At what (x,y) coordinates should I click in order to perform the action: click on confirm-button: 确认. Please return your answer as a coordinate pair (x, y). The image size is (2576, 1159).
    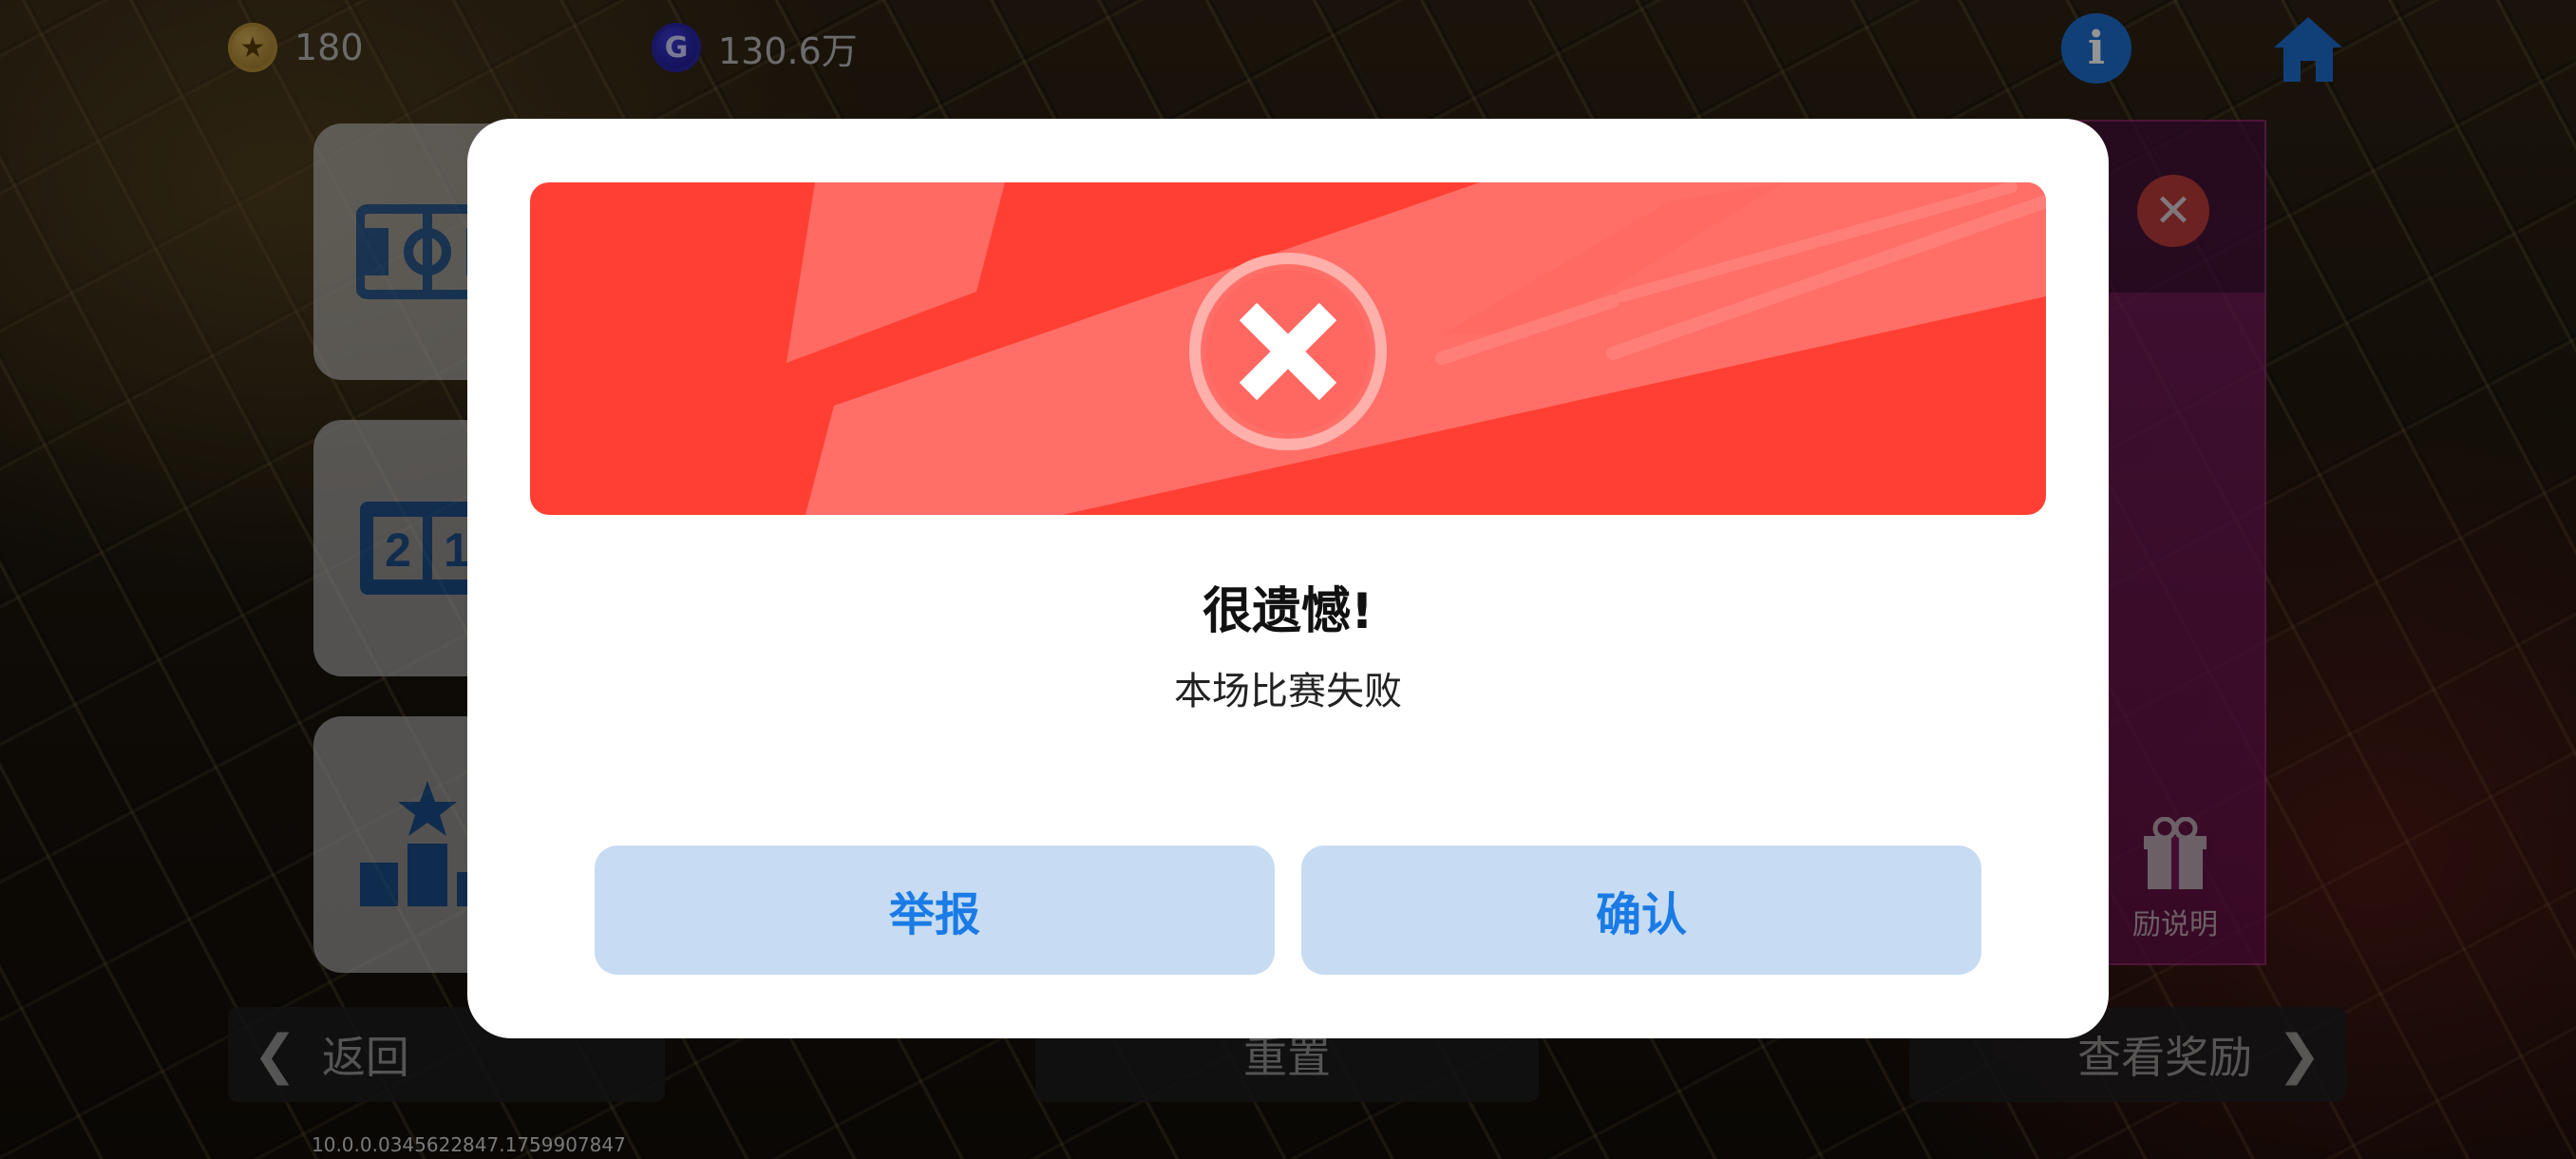
    Looking at the image, I should click on (1641, 910).